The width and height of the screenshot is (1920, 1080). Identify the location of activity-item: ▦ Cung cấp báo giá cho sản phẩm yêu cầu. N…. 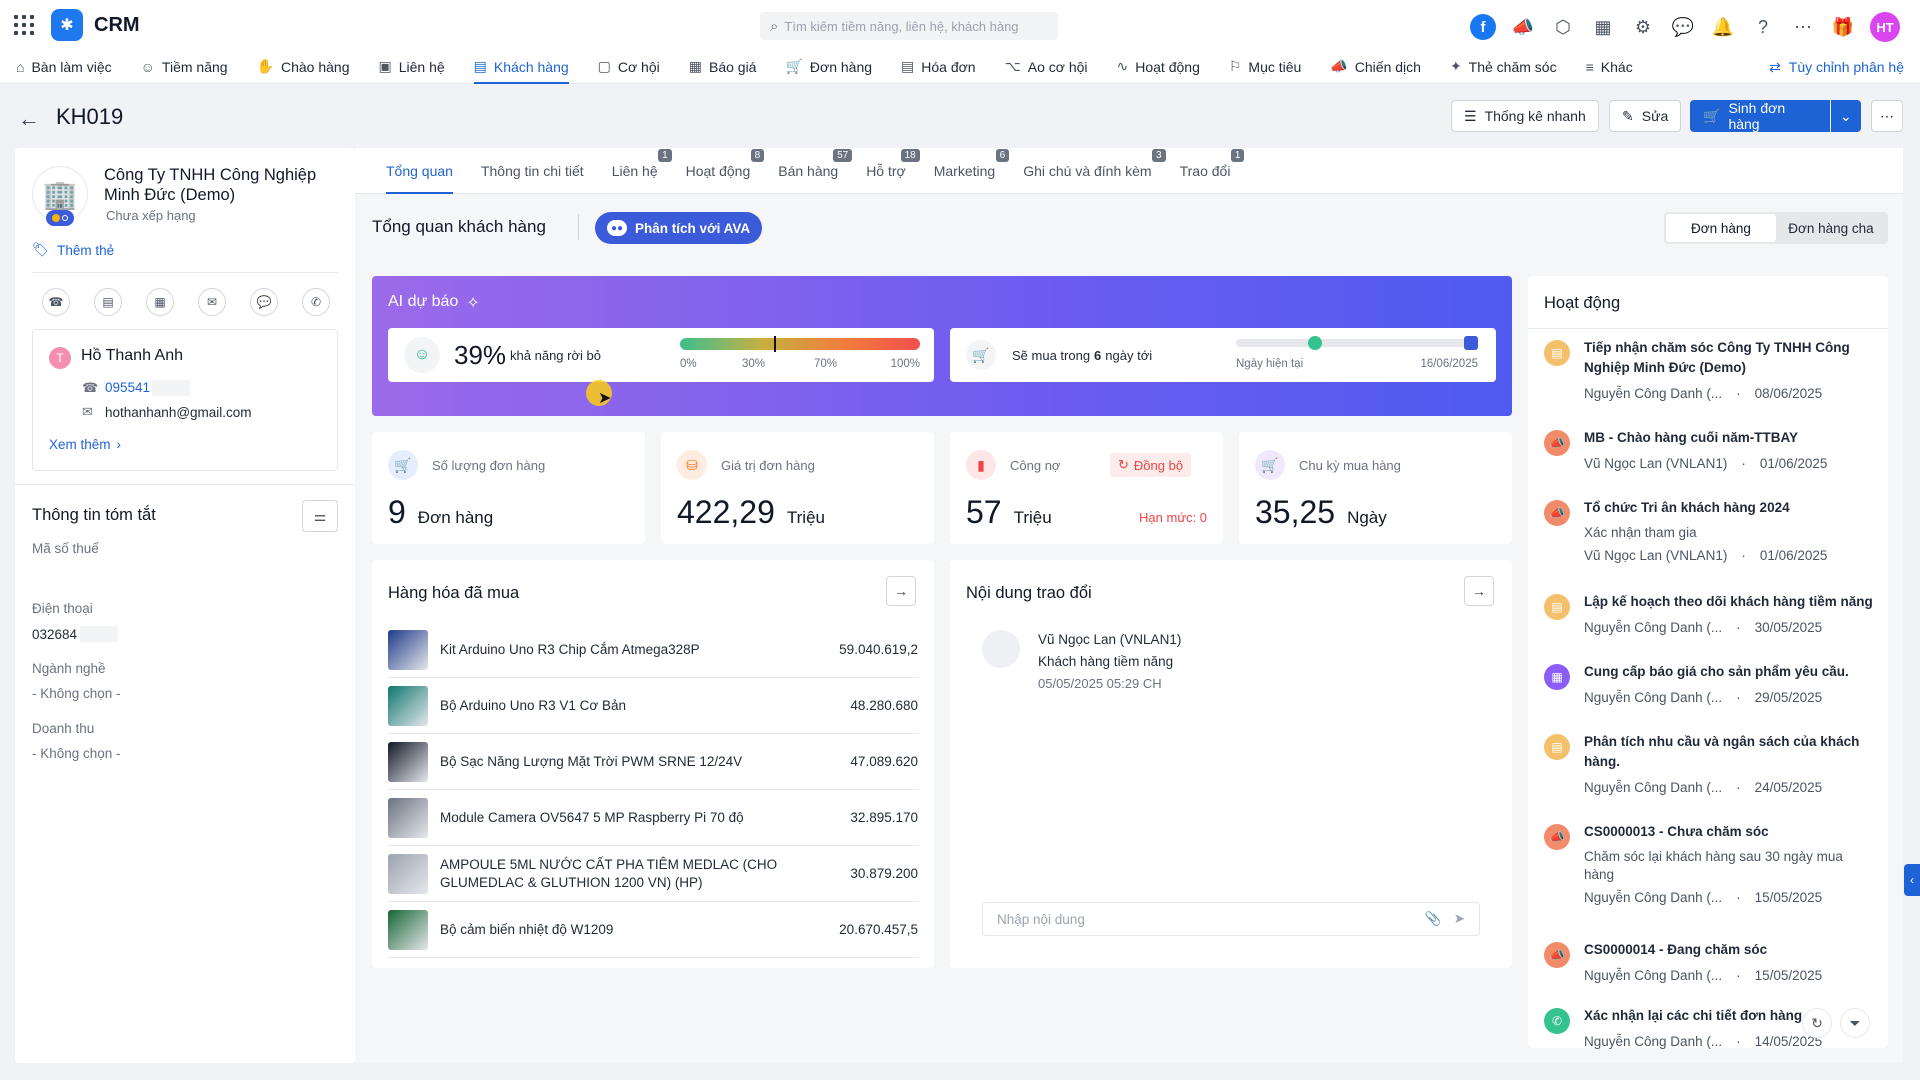
(1714, 697).